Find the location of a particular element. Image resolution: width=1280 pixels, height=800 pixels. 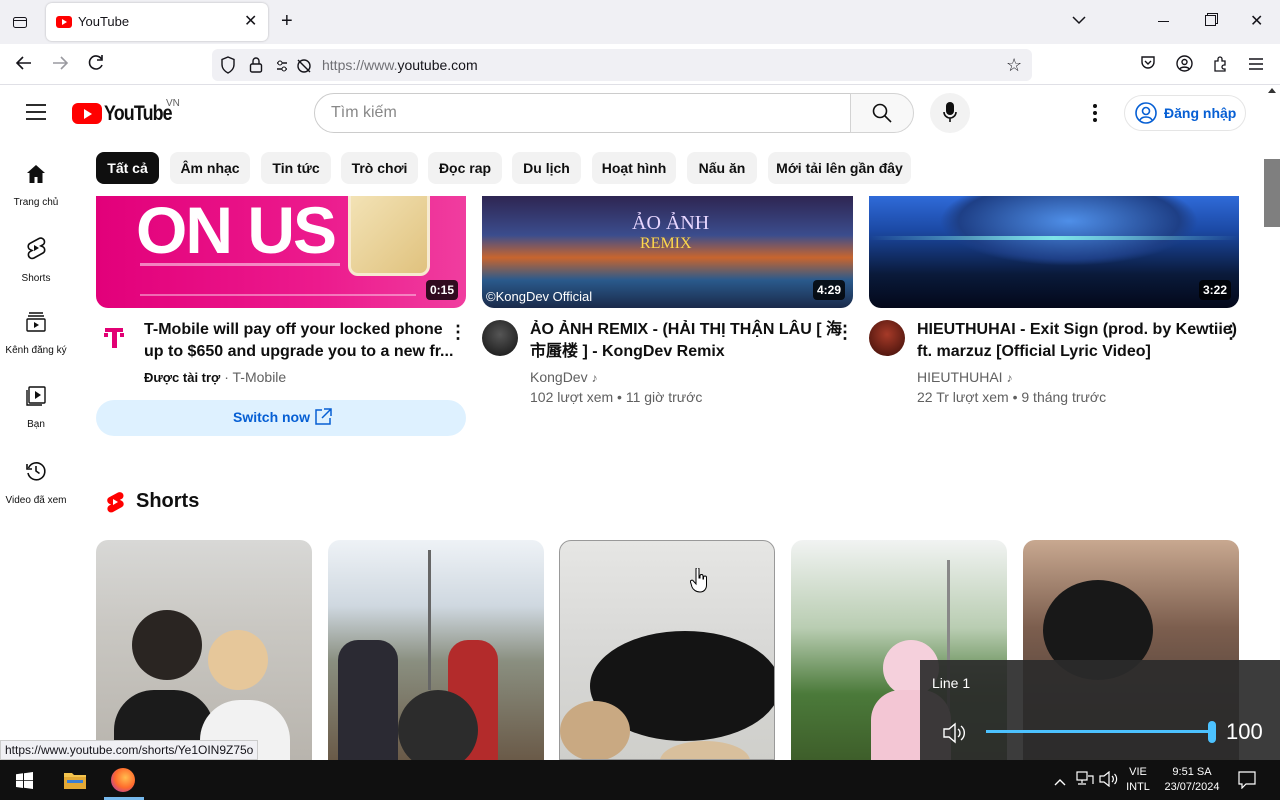

scroll-up-icon is located at coordinates (1272, 90).